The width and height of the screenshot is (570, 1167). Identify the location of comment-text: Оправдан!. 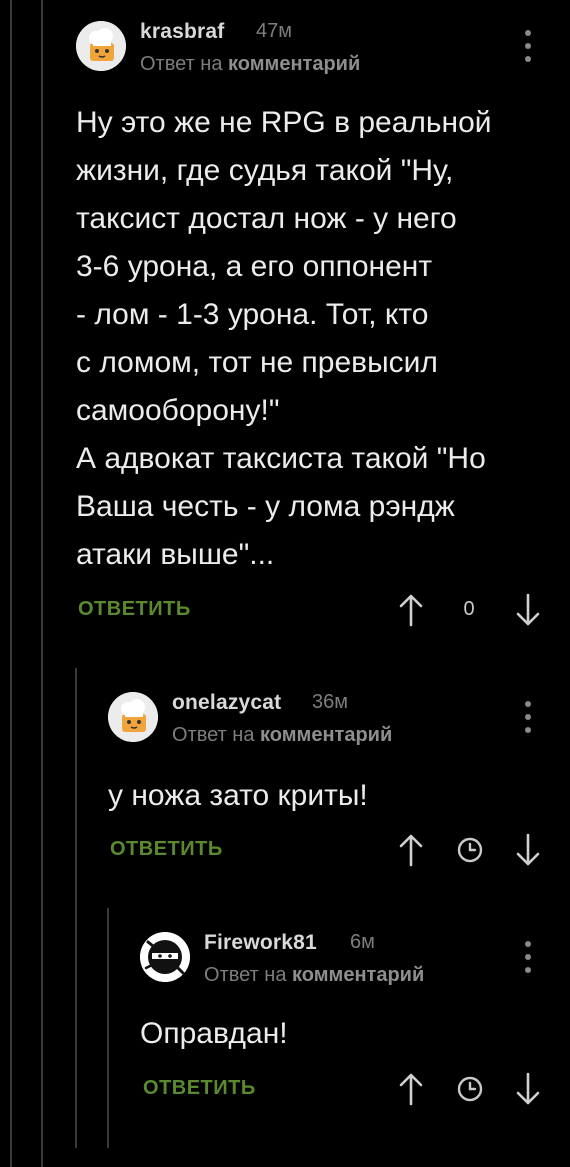
(214, 1033).